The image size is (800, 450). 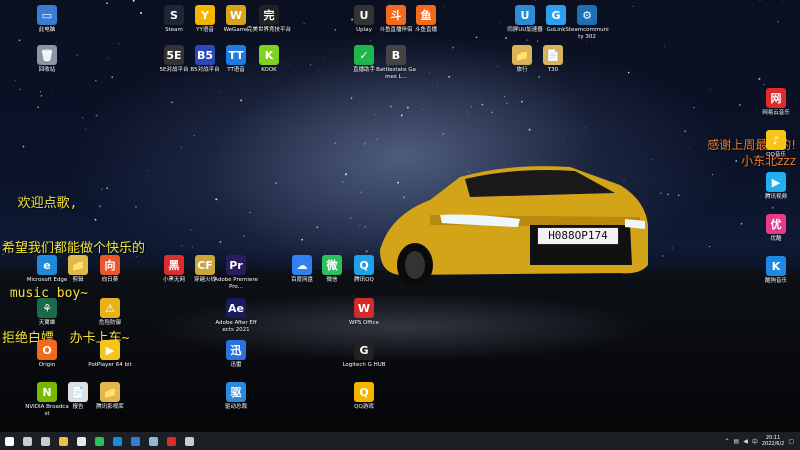 I want to click on desktop-icon: W WPS Office, so click(x=364, y=312).